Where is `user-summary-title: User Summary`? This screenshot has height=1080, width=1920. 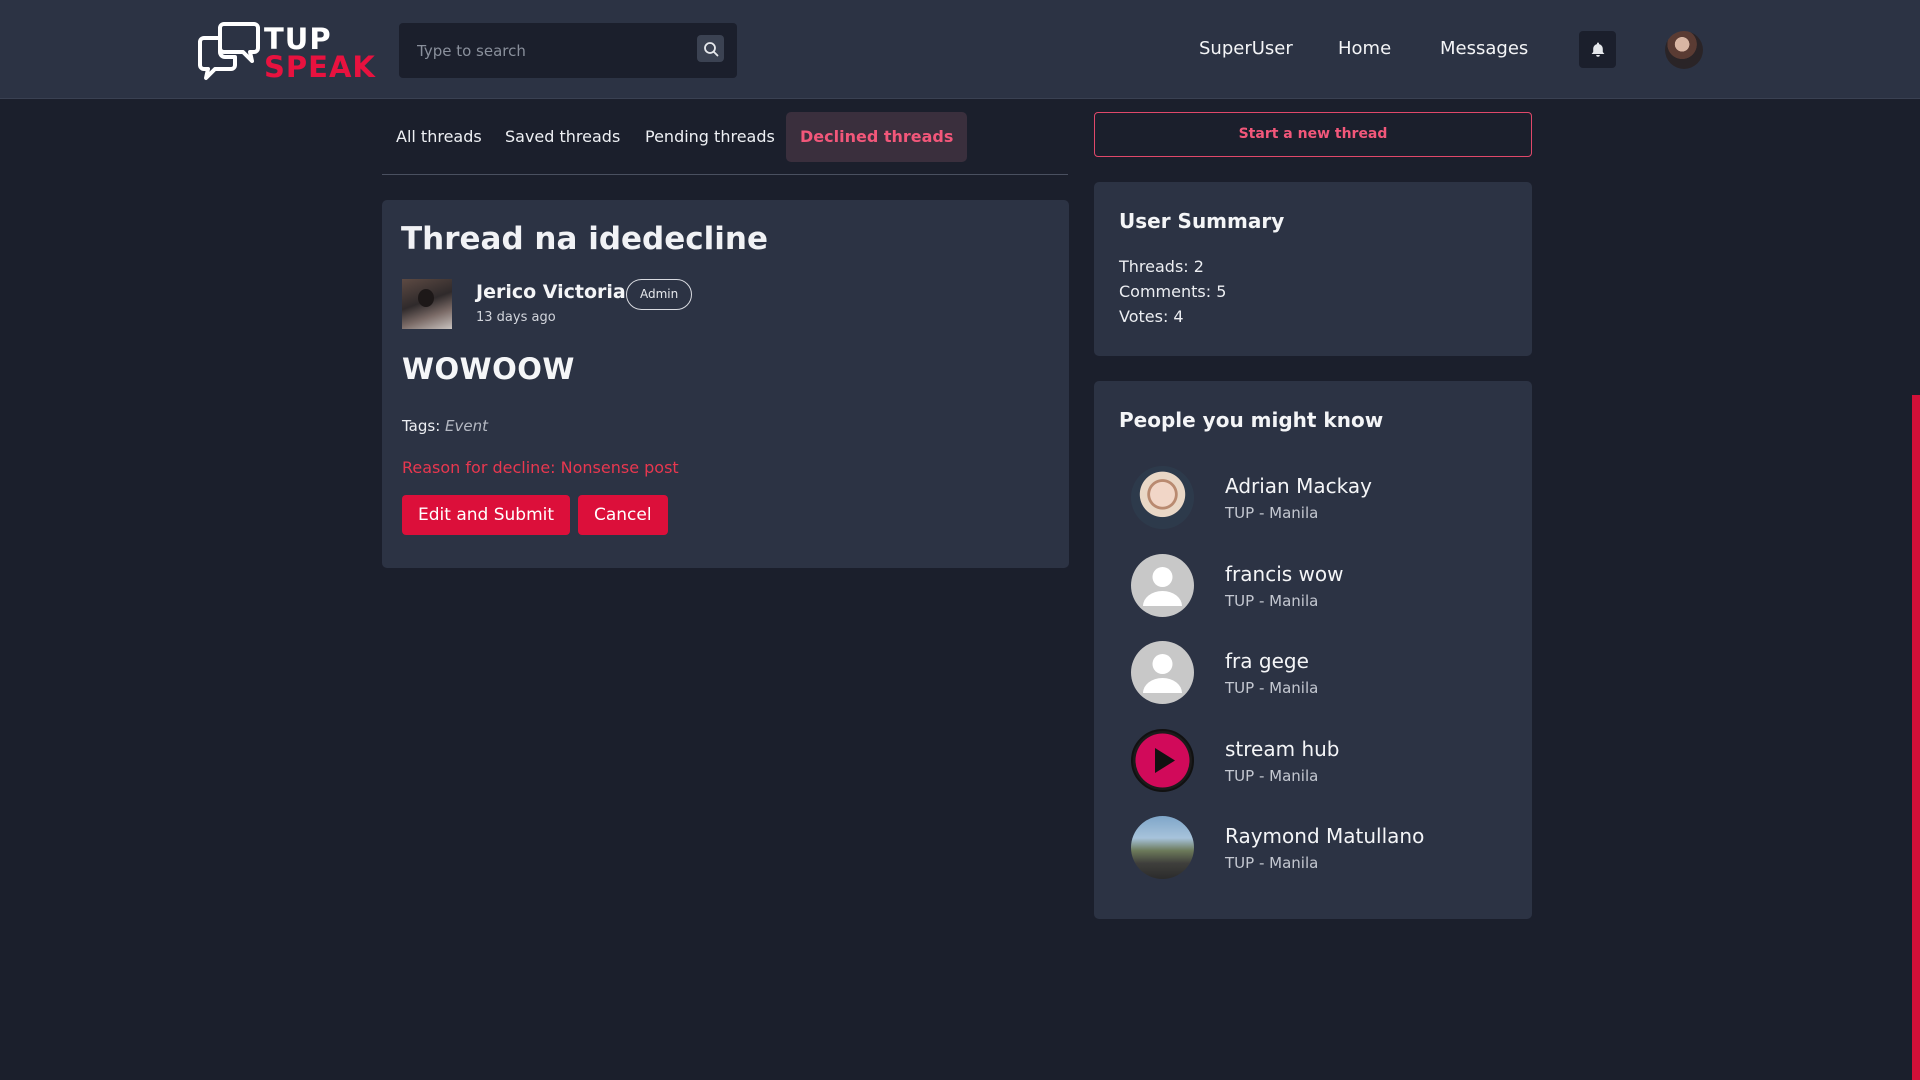
user-summary-title: User Summary is located at coordinates (1202, 221).